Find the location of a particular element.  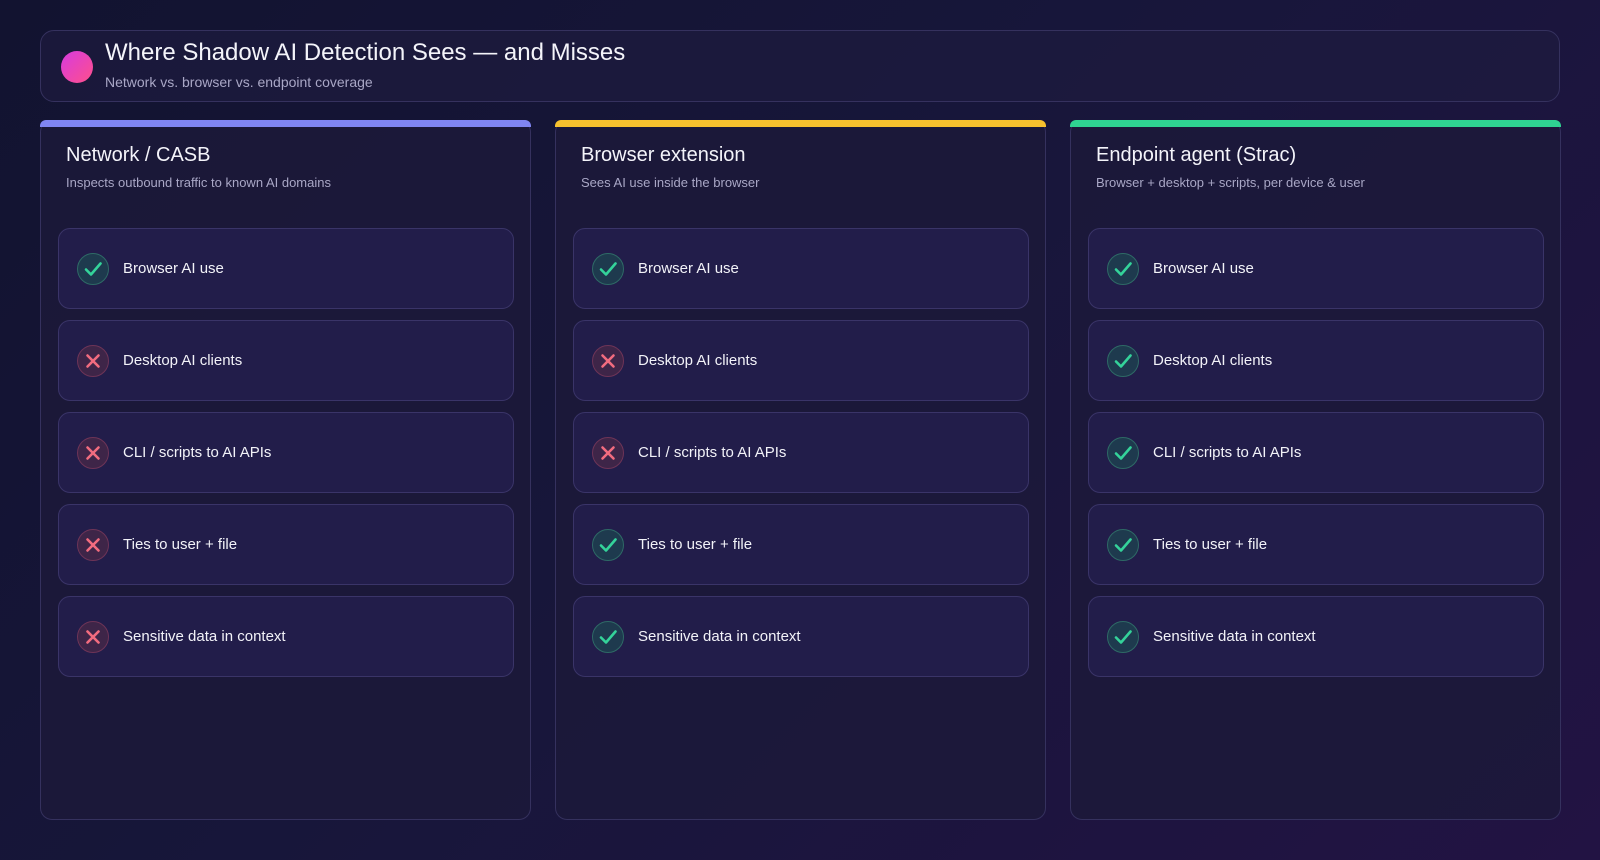

logo-dot-icon is located at coordinates (77, 67).